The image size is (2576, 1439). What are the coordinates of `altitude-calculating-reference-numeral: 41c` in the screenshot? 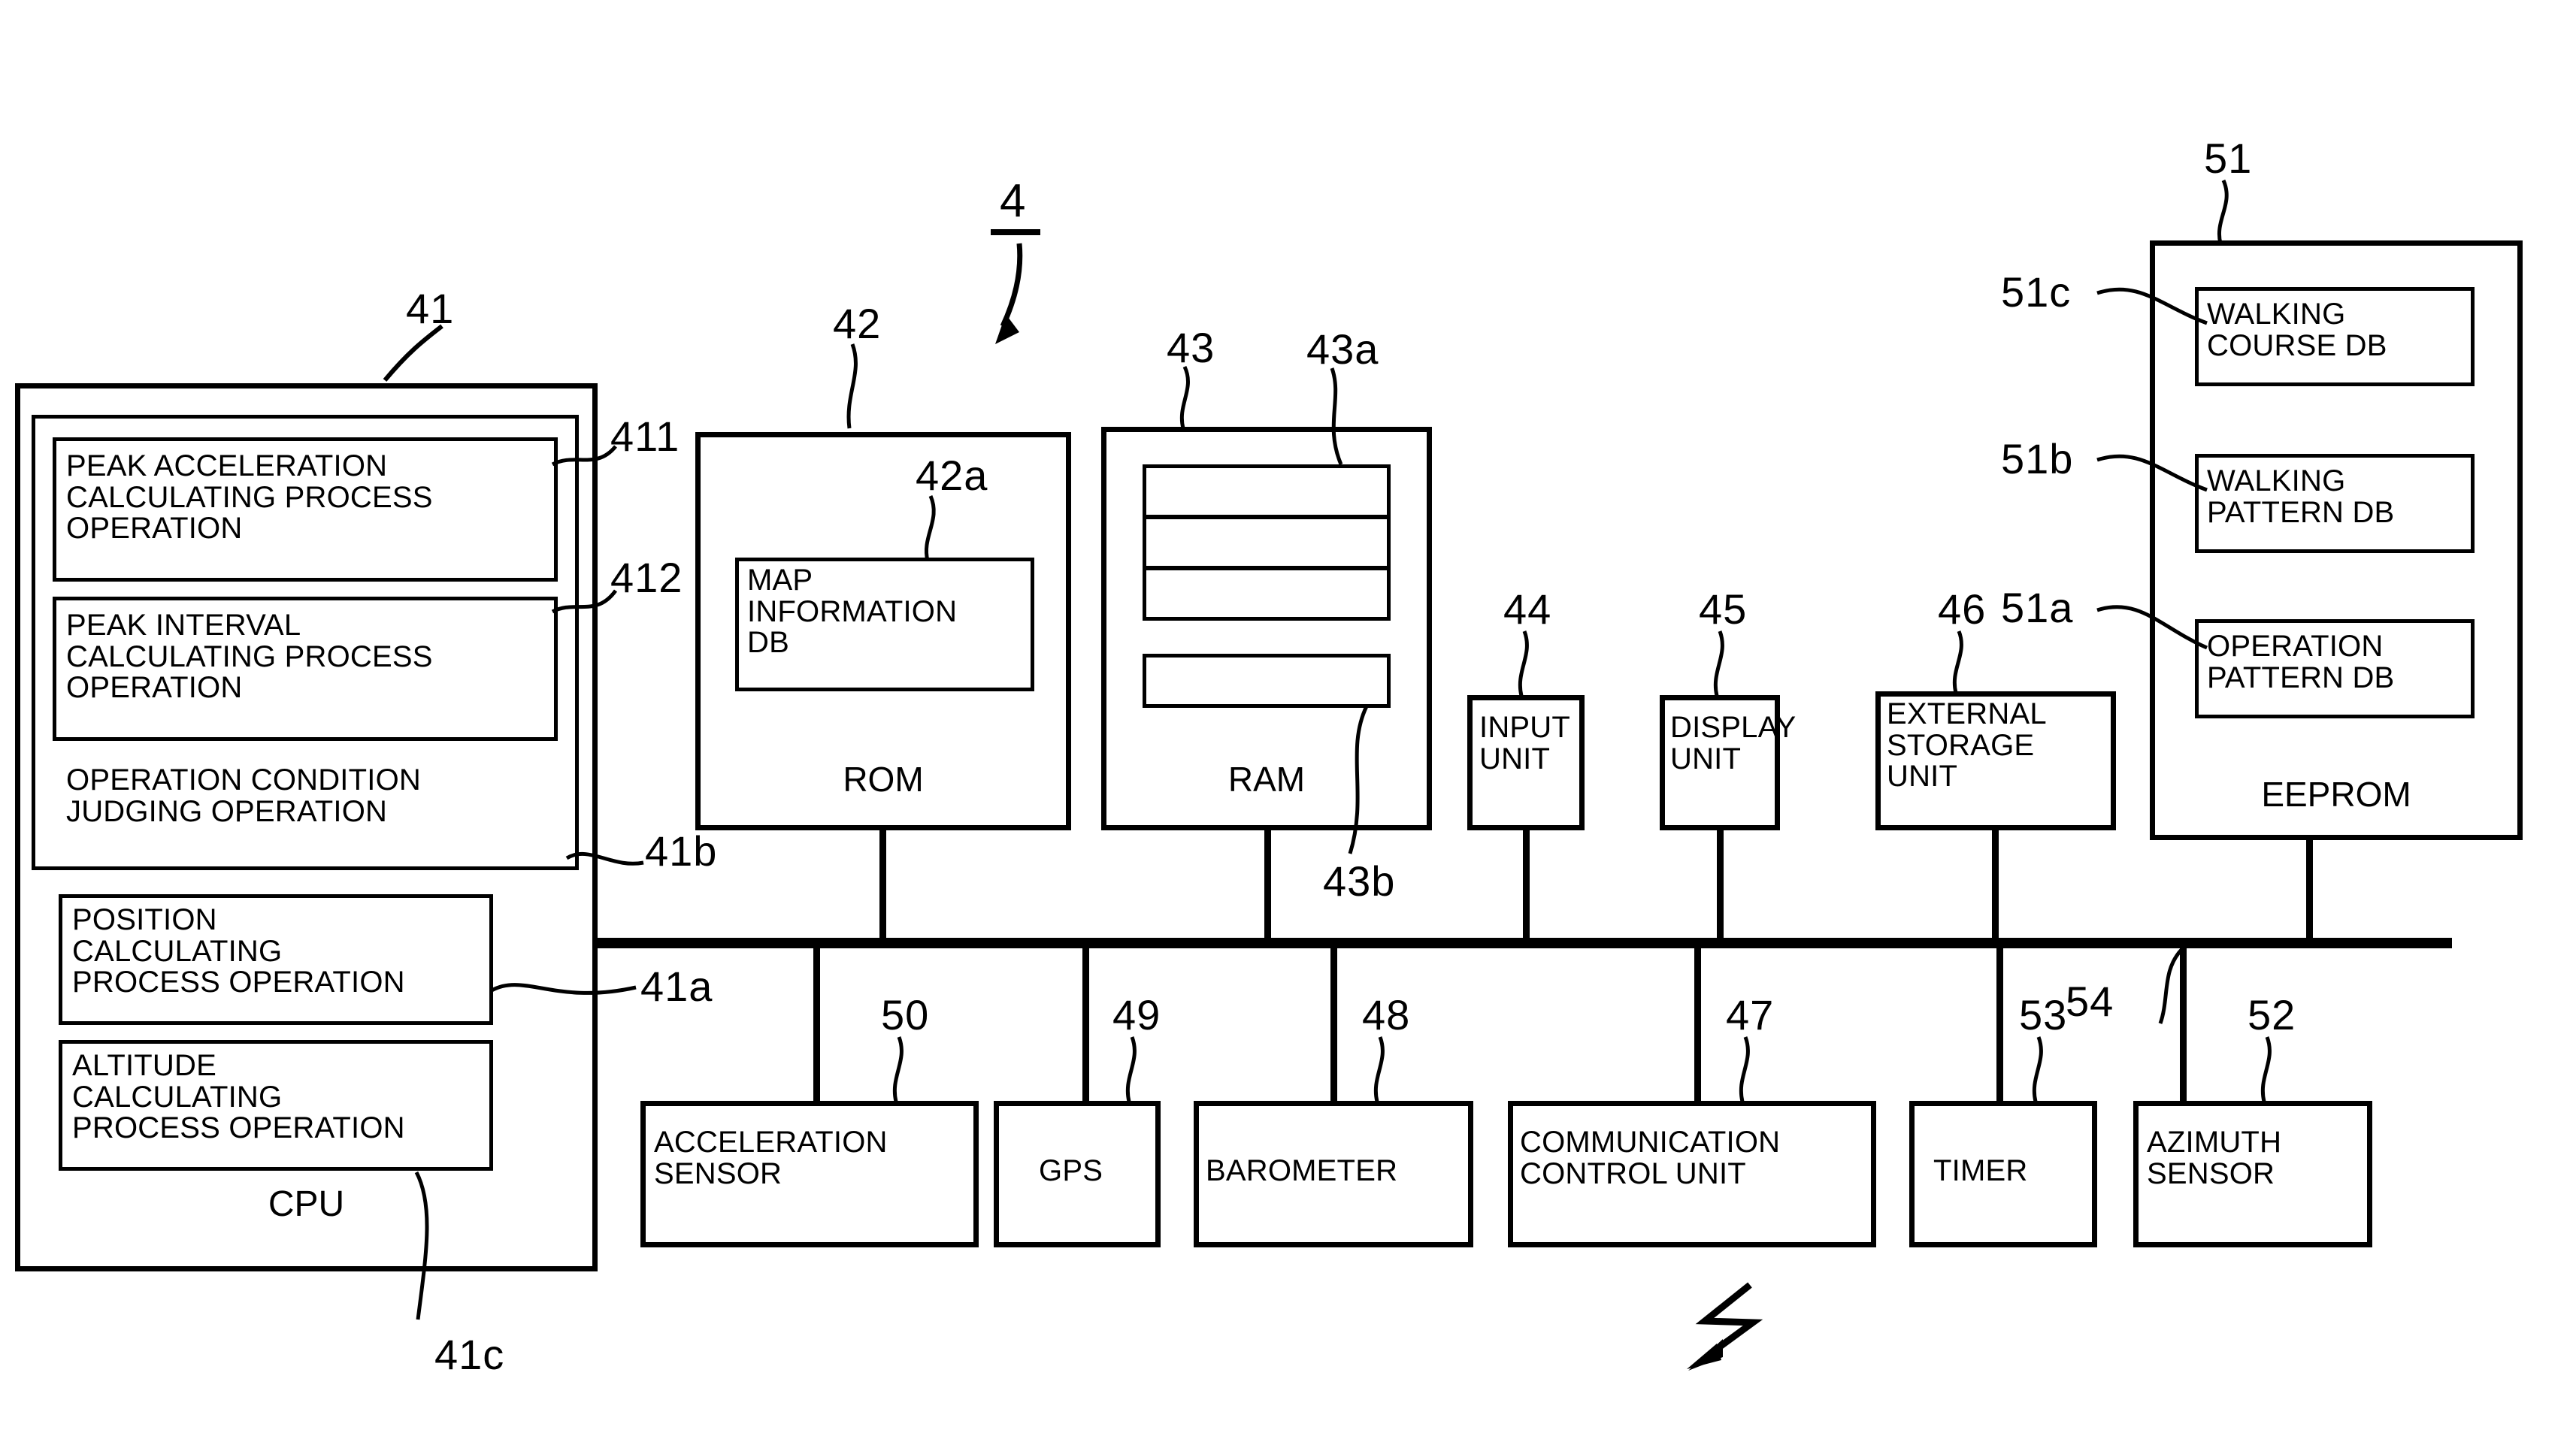 It's located at (469, 1354).